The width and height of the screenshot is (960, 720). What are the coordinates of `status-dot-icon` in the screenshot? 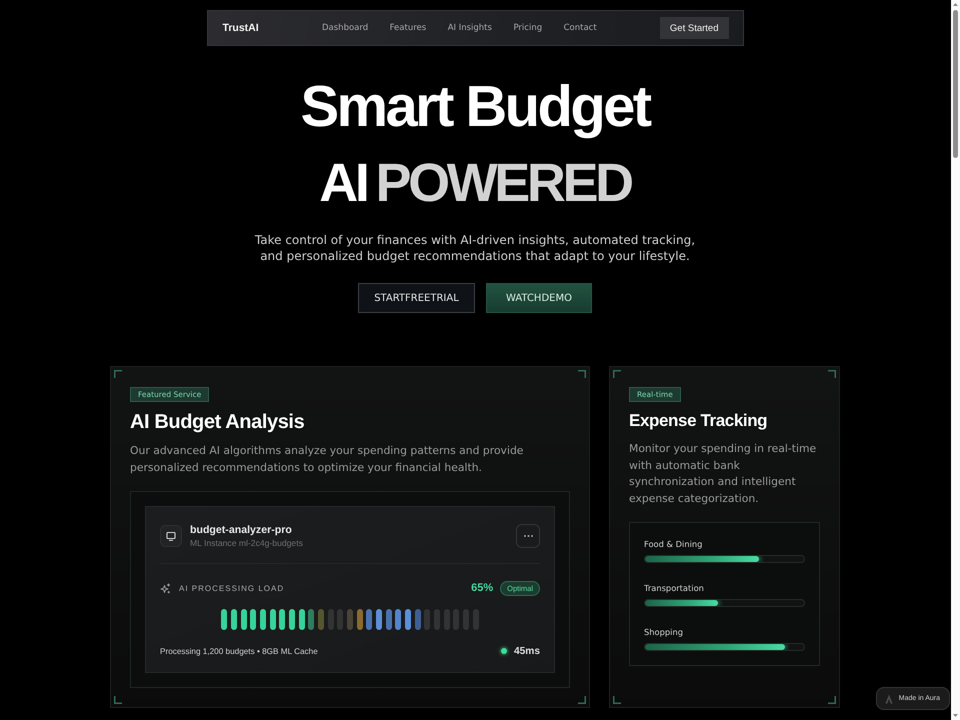 It's located at (503, 651).